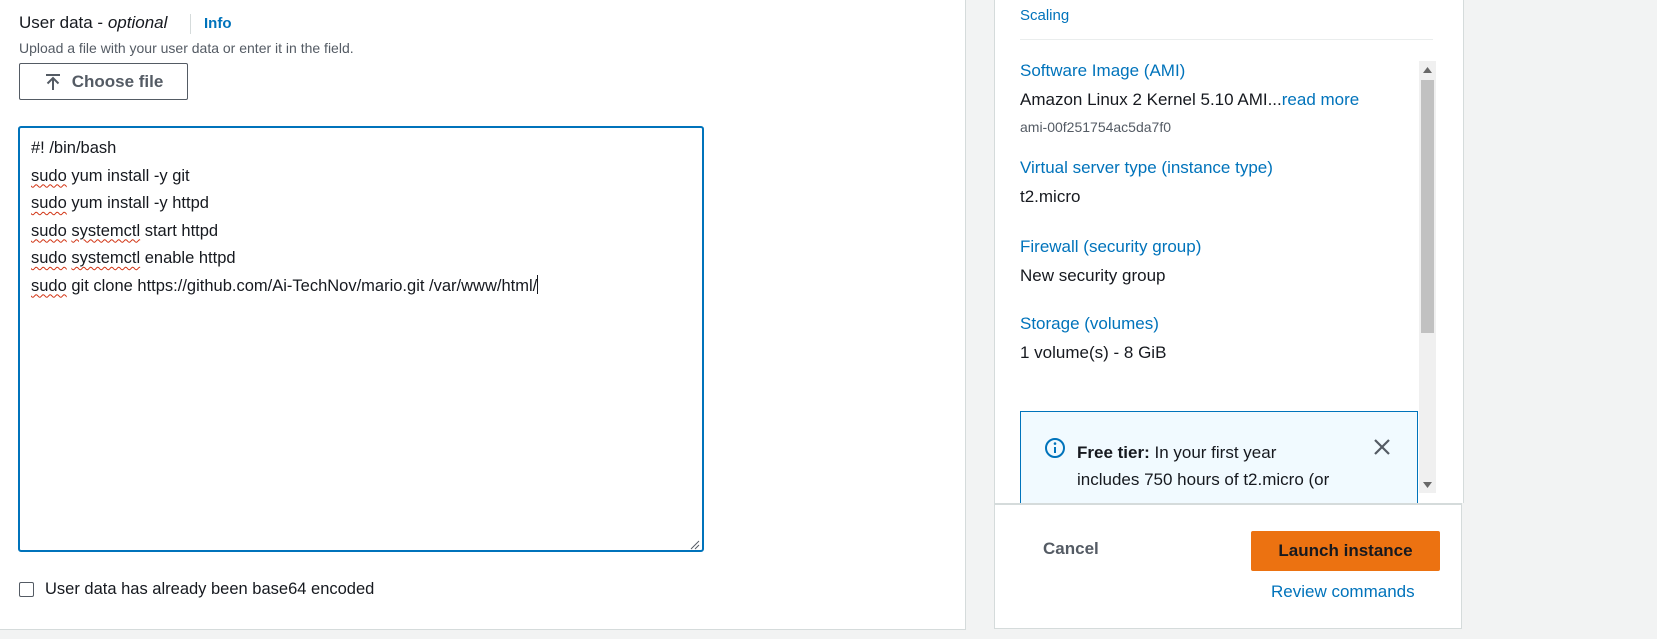 The width and height of the screenshot is (1657, 639). What do you see at coordinates (1093, 352) in the screenshot?
I see `storage-value: 1 volume(s) - 8 GiB` at bounding box center [1093, 352].